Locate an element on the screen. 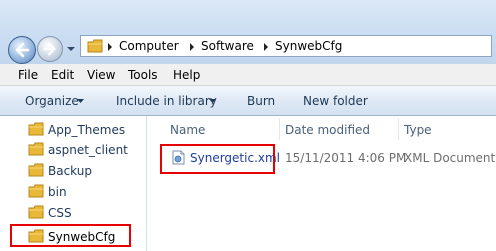 The width and height of the screenshot is (496, 251). burn-button: Burn is located at coordinates (261, 101).